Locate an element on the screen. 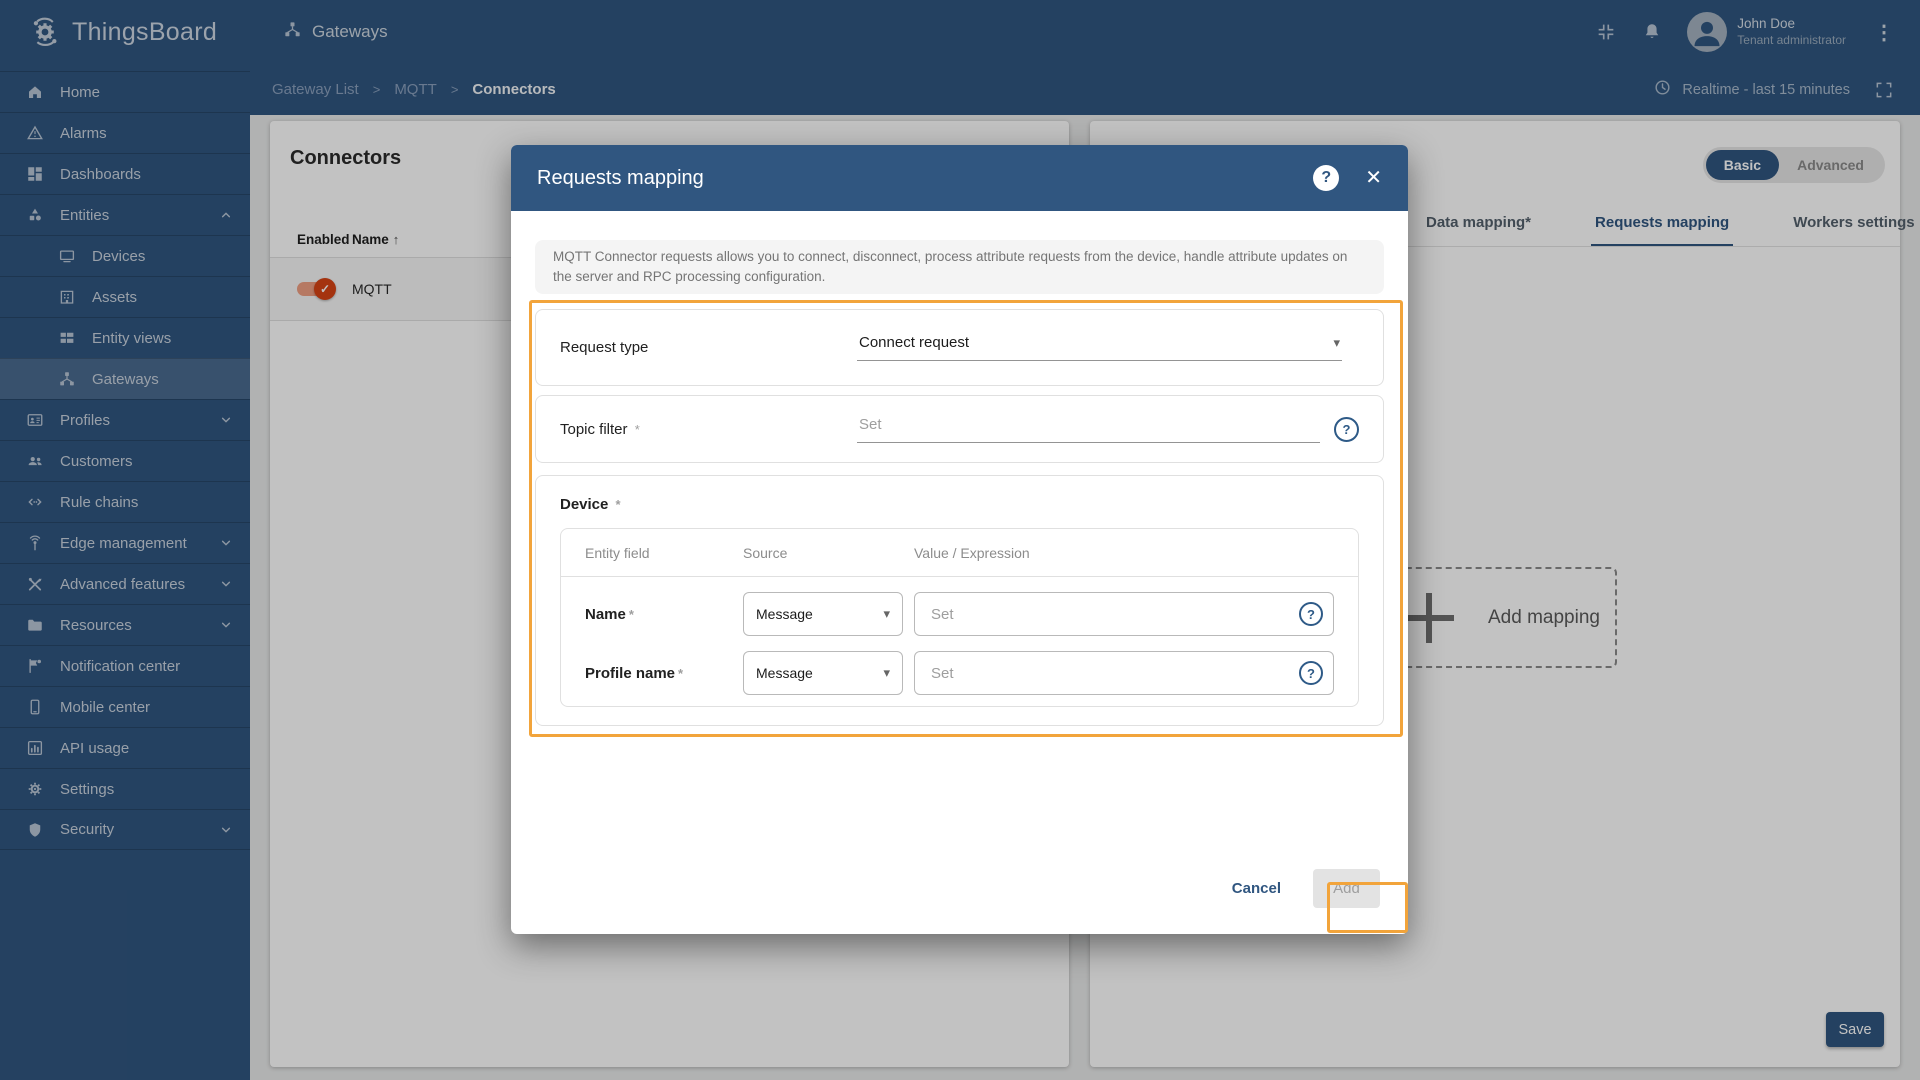 The width and height of the screenshot is (1920, 1080). dialog-title: Requests mapping is located at coordinates (620, 177).